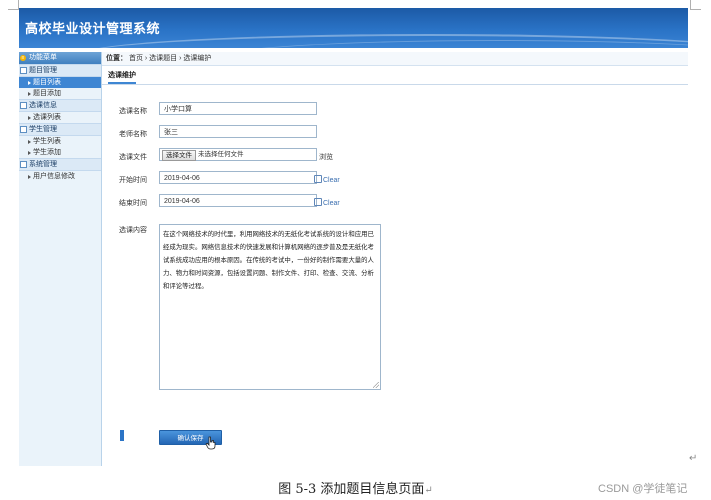 This screenshot has height=500, width=711. I want to click on sidebar-group-topics: 题目管理, so click(60, 70).